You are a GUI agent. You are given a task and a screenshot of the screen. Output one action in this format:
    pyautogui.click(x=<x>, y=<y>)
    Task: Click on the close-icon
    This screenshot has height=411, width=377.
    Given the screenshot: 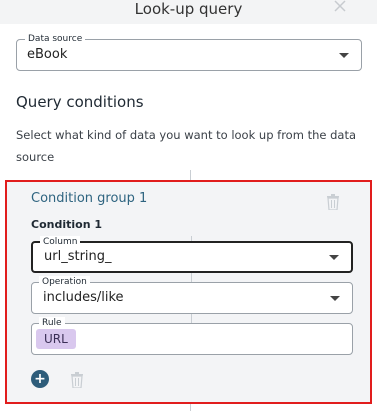 What is the action you would take?
    pyautogui.click(x=340, y=7)
    